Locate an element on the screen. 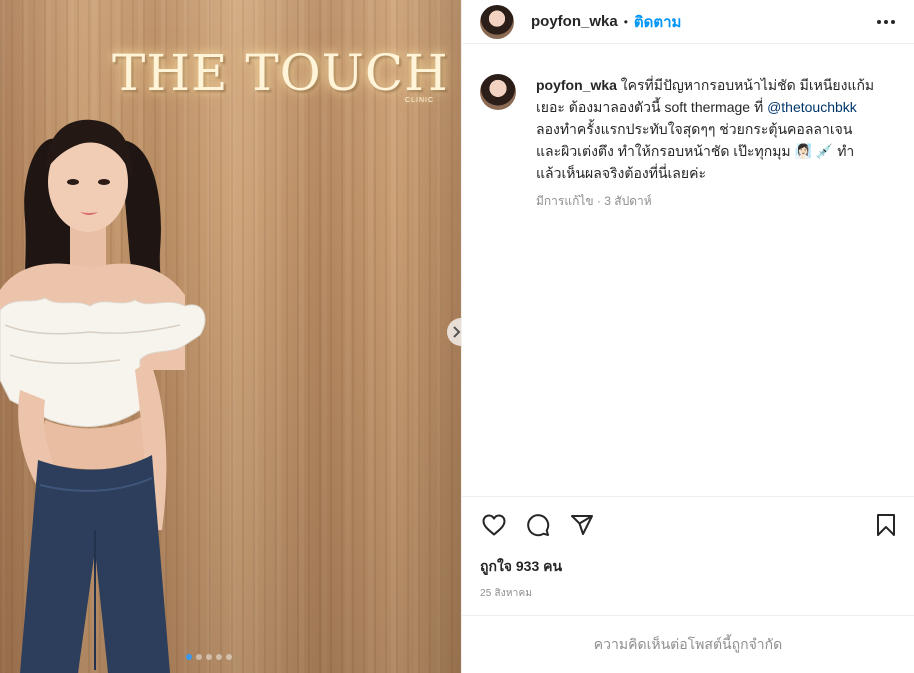  more-horizontal-icon is located at coordinates (886, 21).